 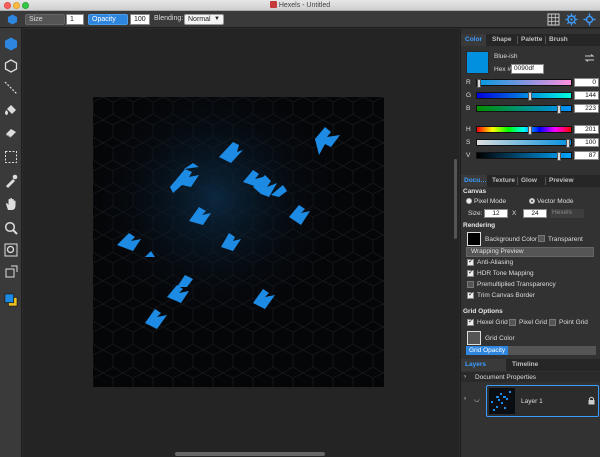 I want to click on title-bar: Hexels - Untitled, so click(x=300, y=5).